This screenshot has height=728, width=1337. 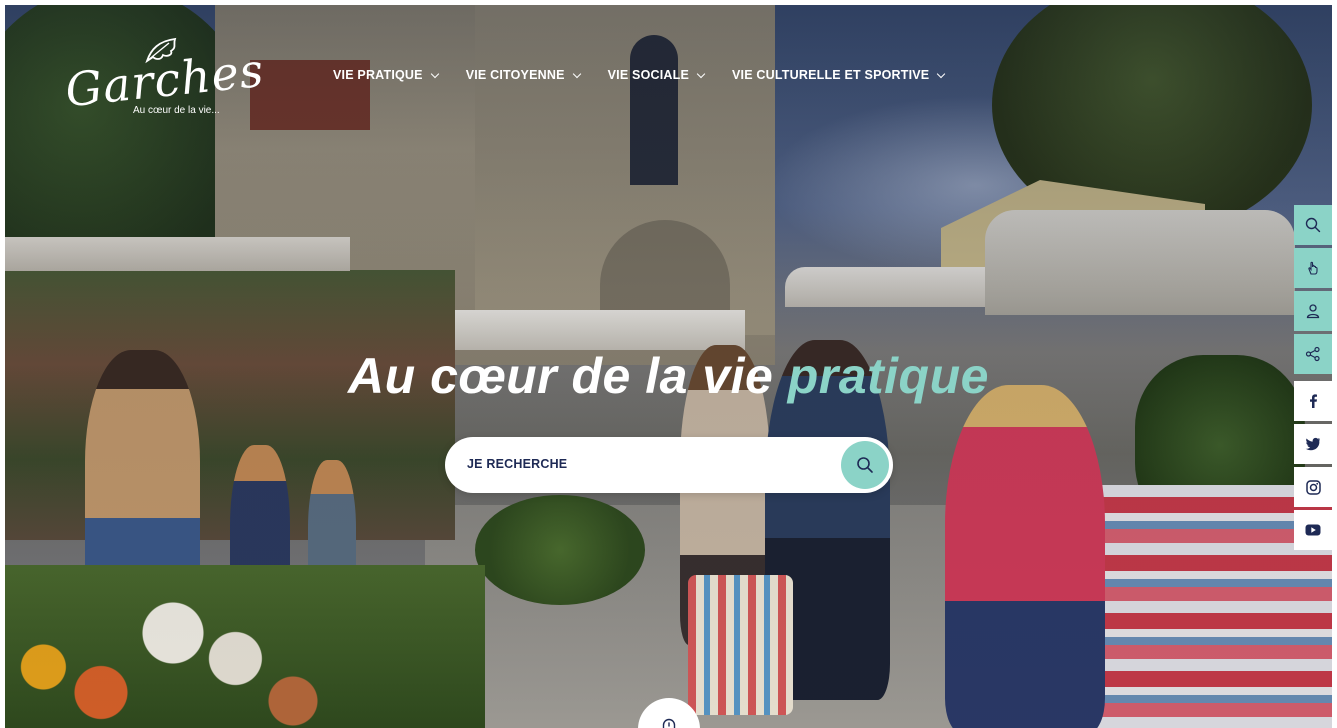 I want to click on side-instagram-button, so click(x=1313, y=487).